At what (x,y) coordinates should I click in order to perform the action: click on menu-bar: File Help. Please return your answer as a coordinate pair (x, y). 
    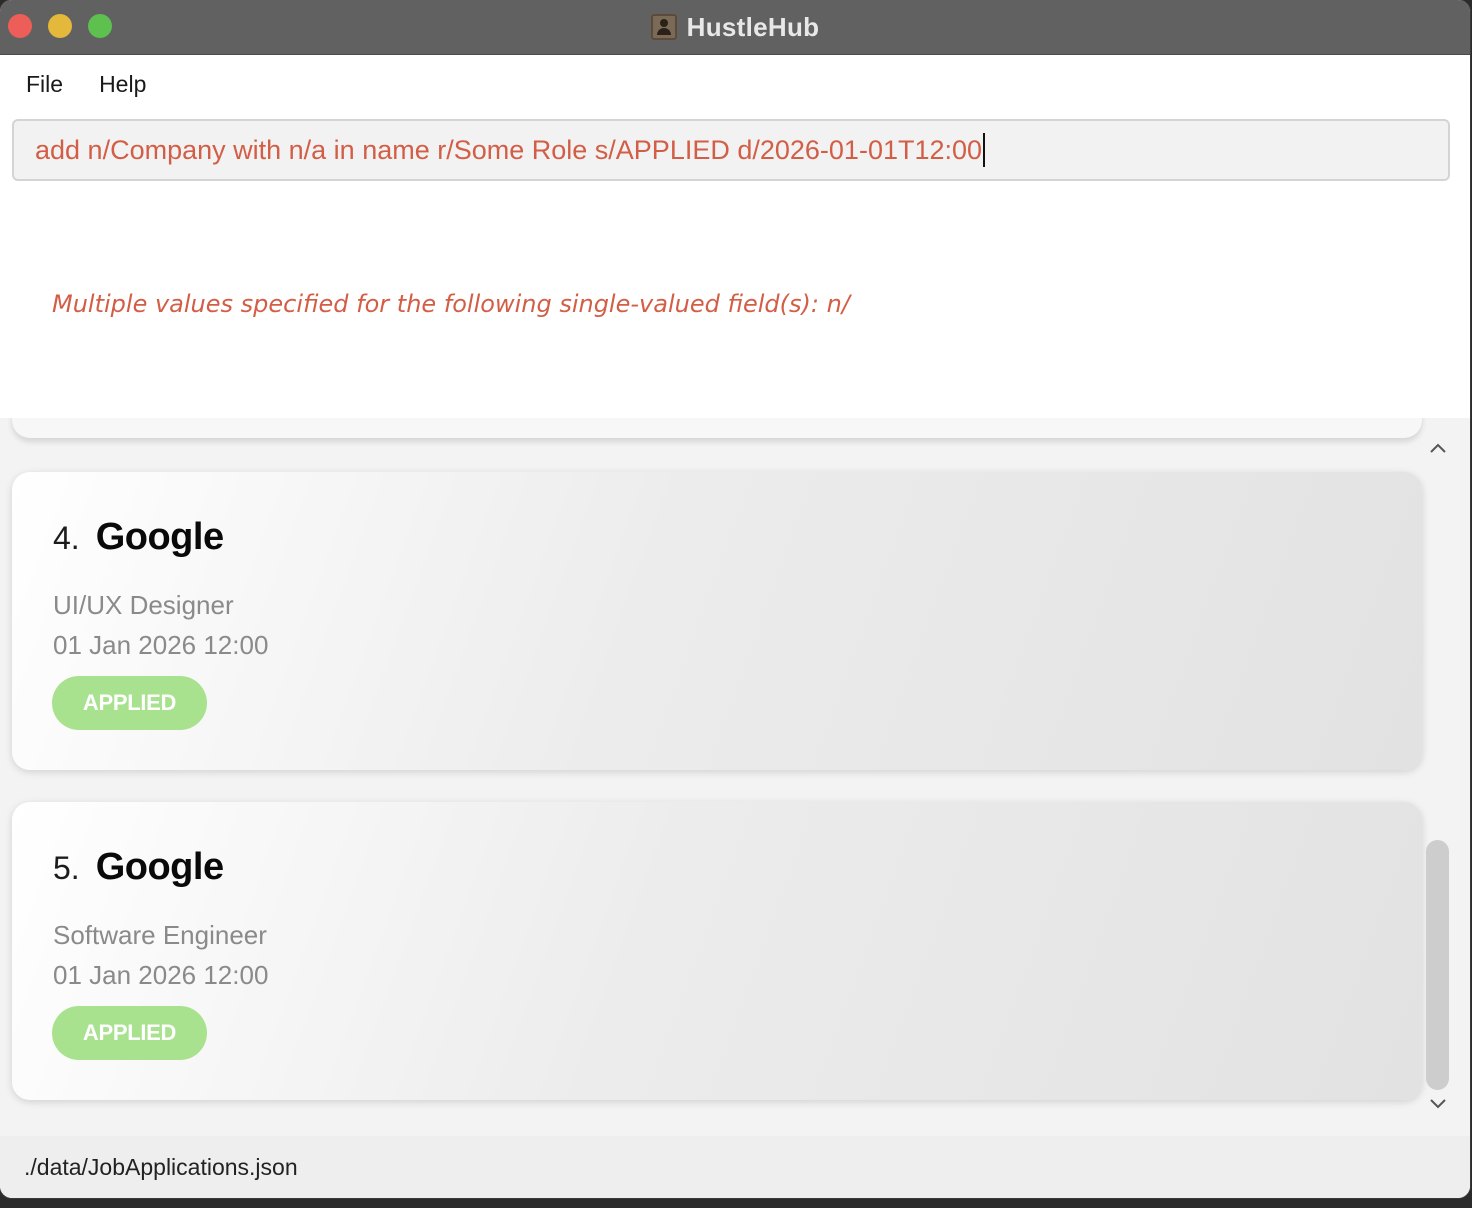
    Looking at the image, I should click on (735, 84).